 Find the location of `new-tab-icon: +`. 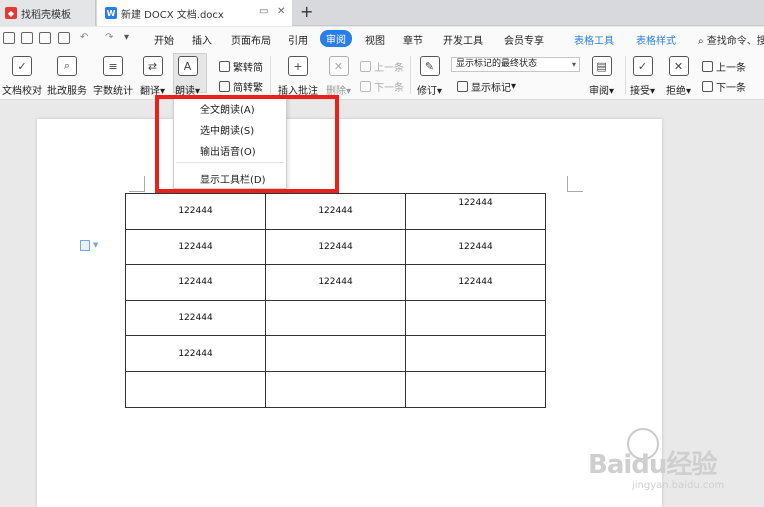

new-tab-icon: + is located at coordinates (306, 11).